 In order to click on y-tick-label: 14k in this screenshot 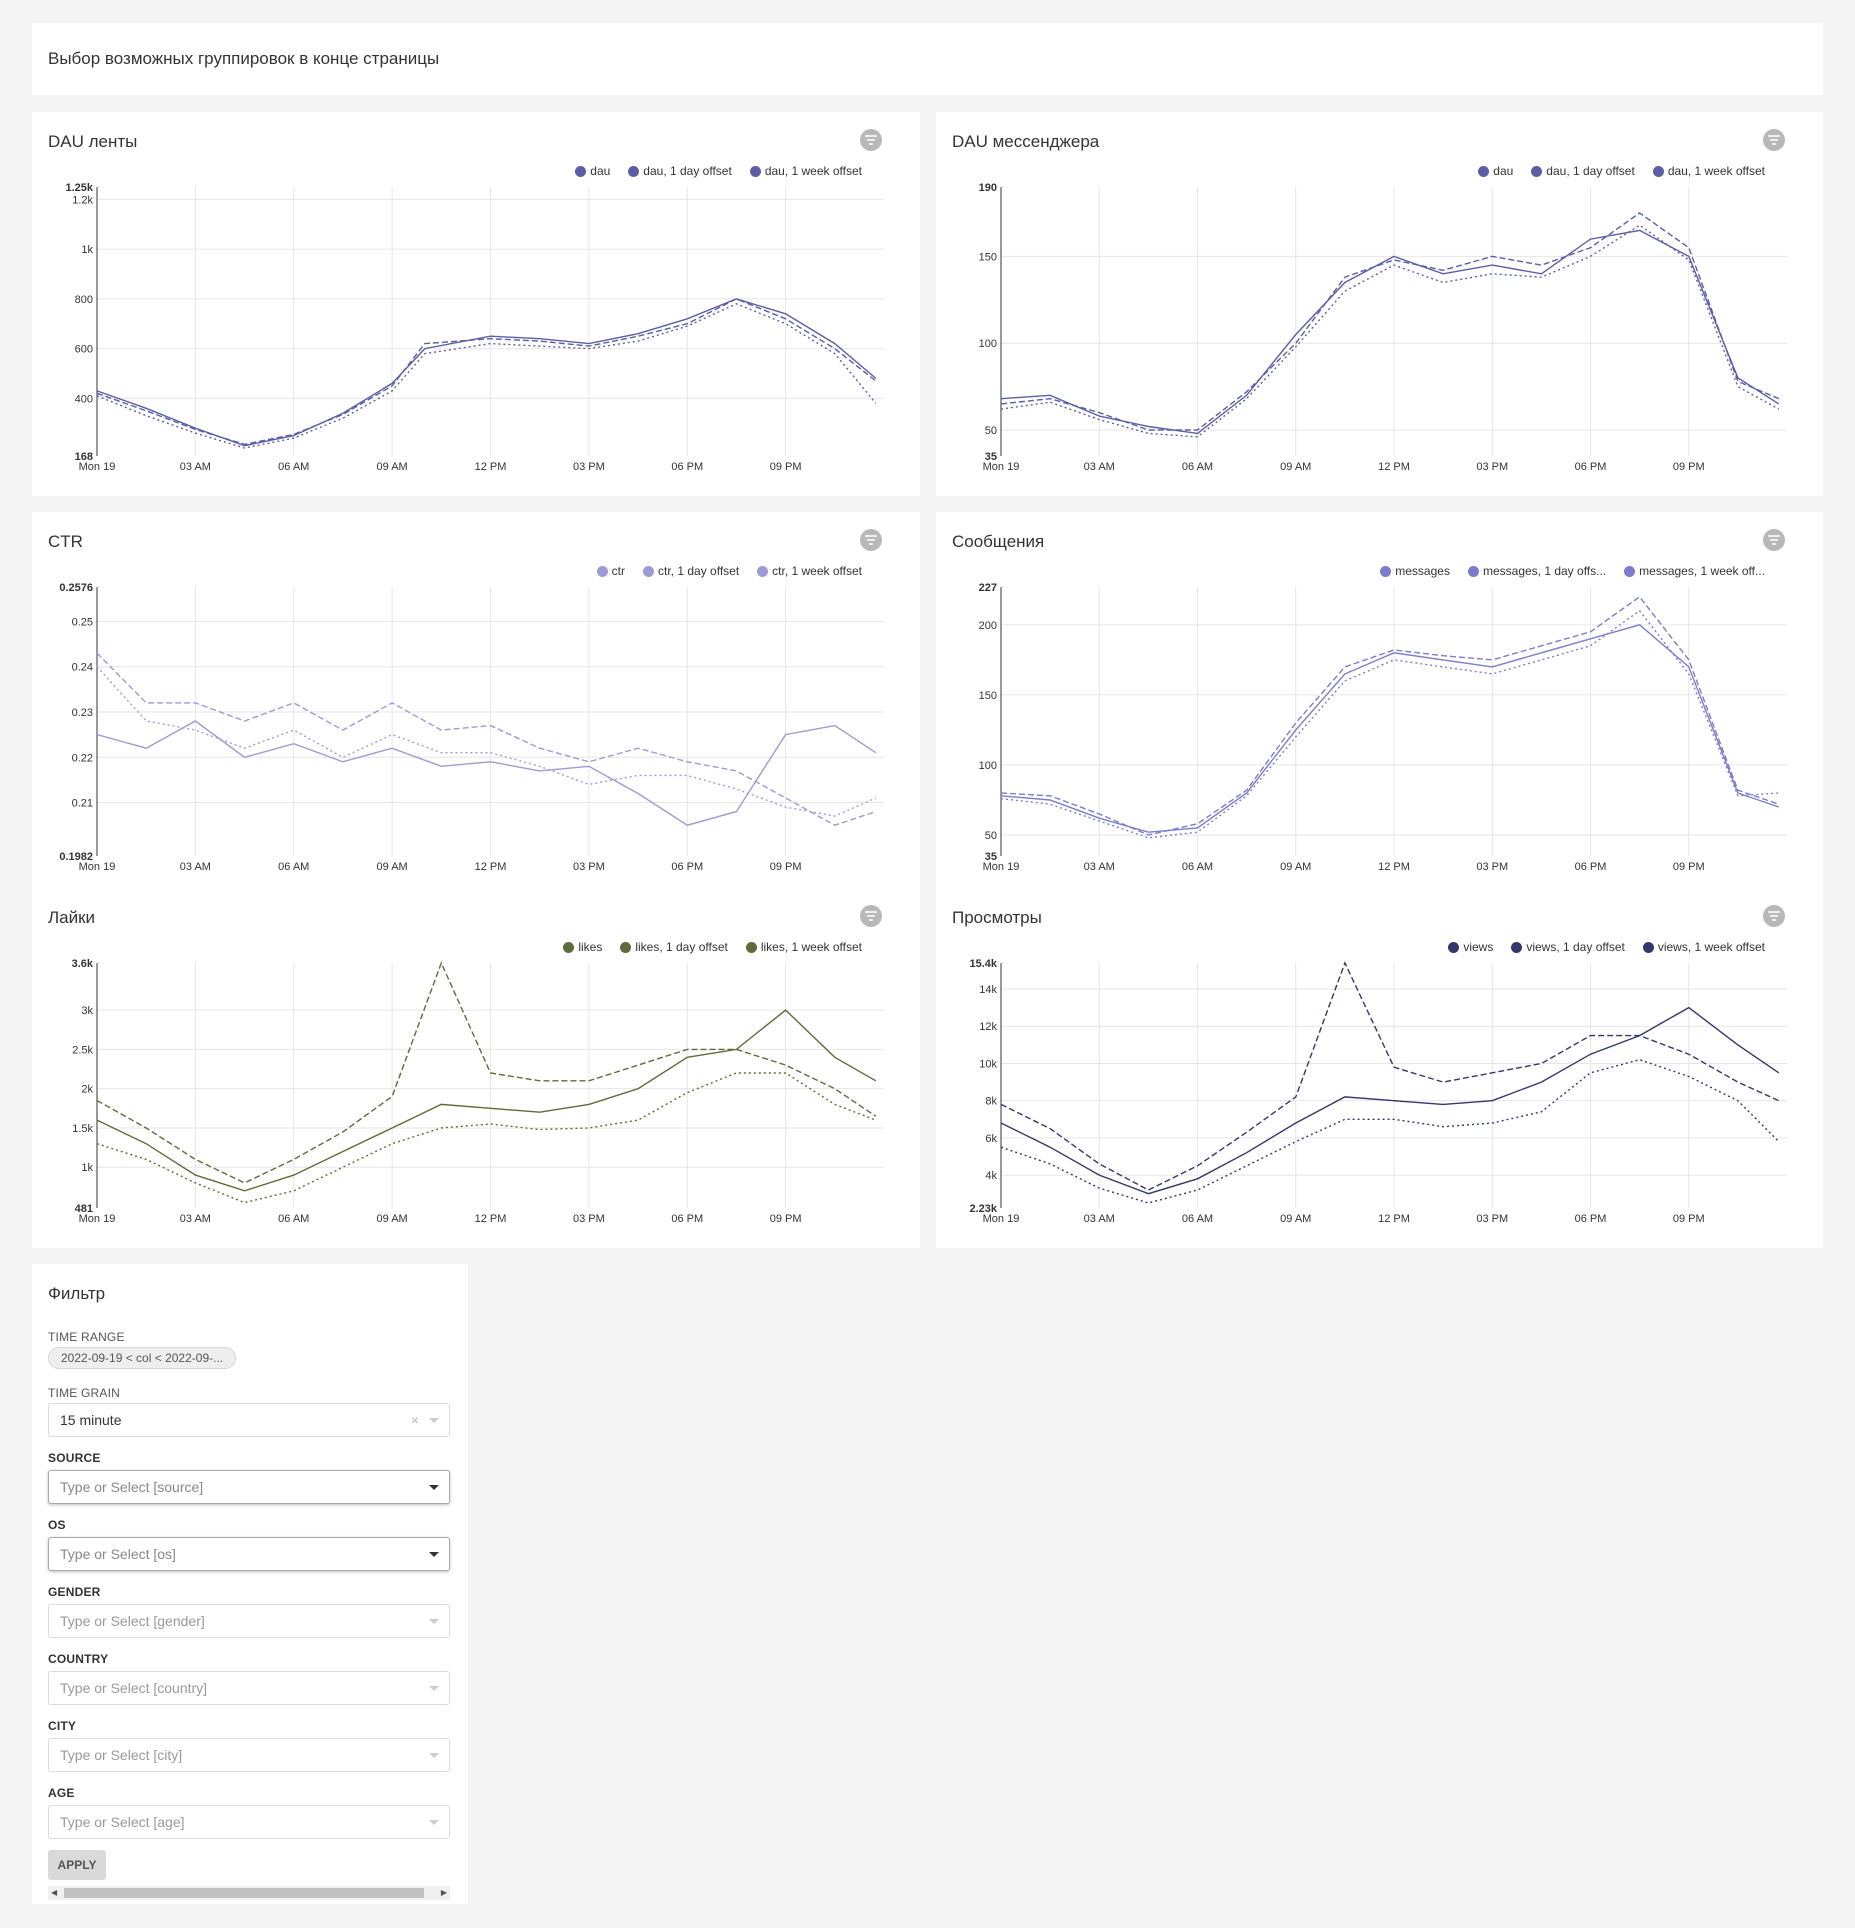, I will do `click(988, 990)`.